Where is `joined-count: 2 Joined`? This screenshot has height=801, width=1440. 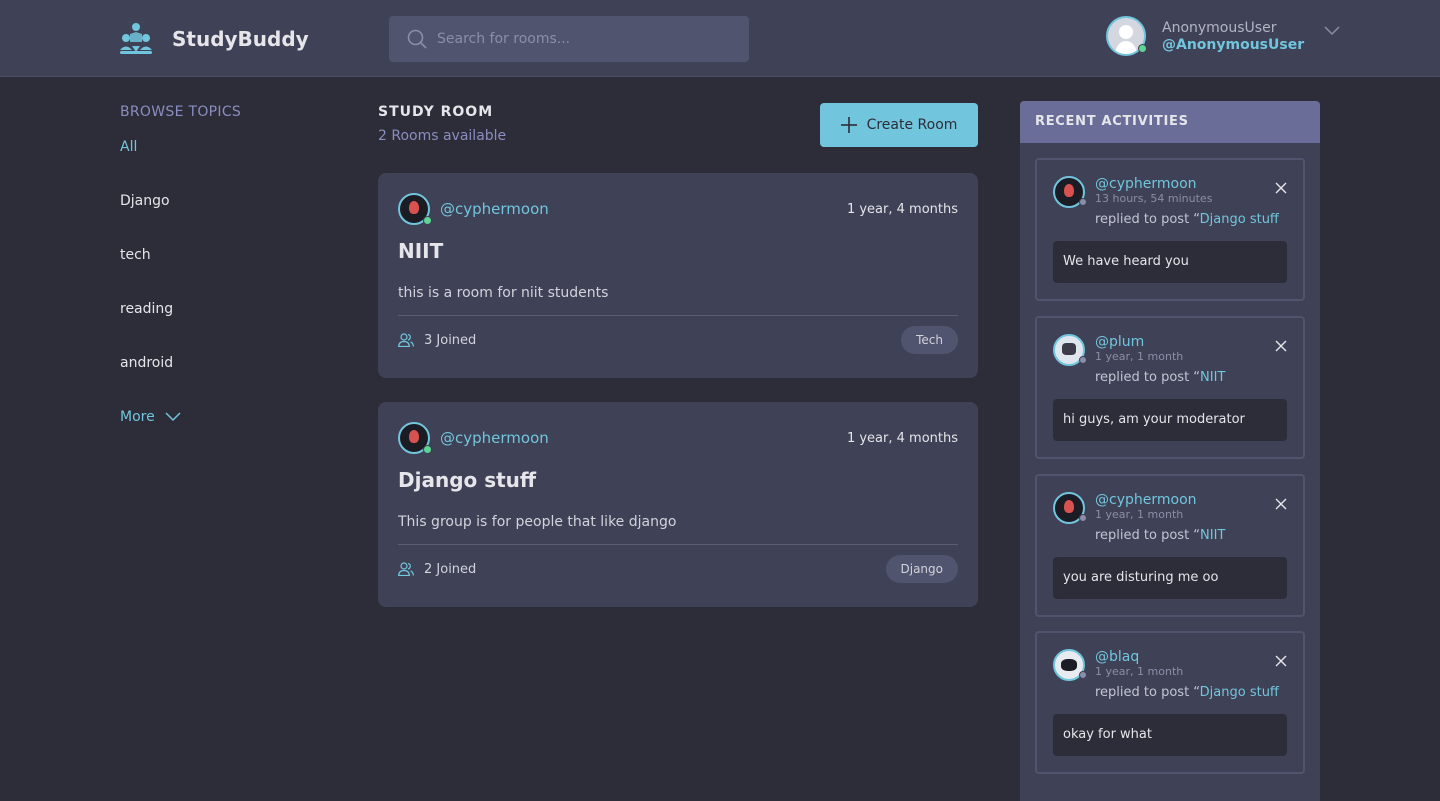 joined-count: 2 Joined is located at coordinates (437, 569).